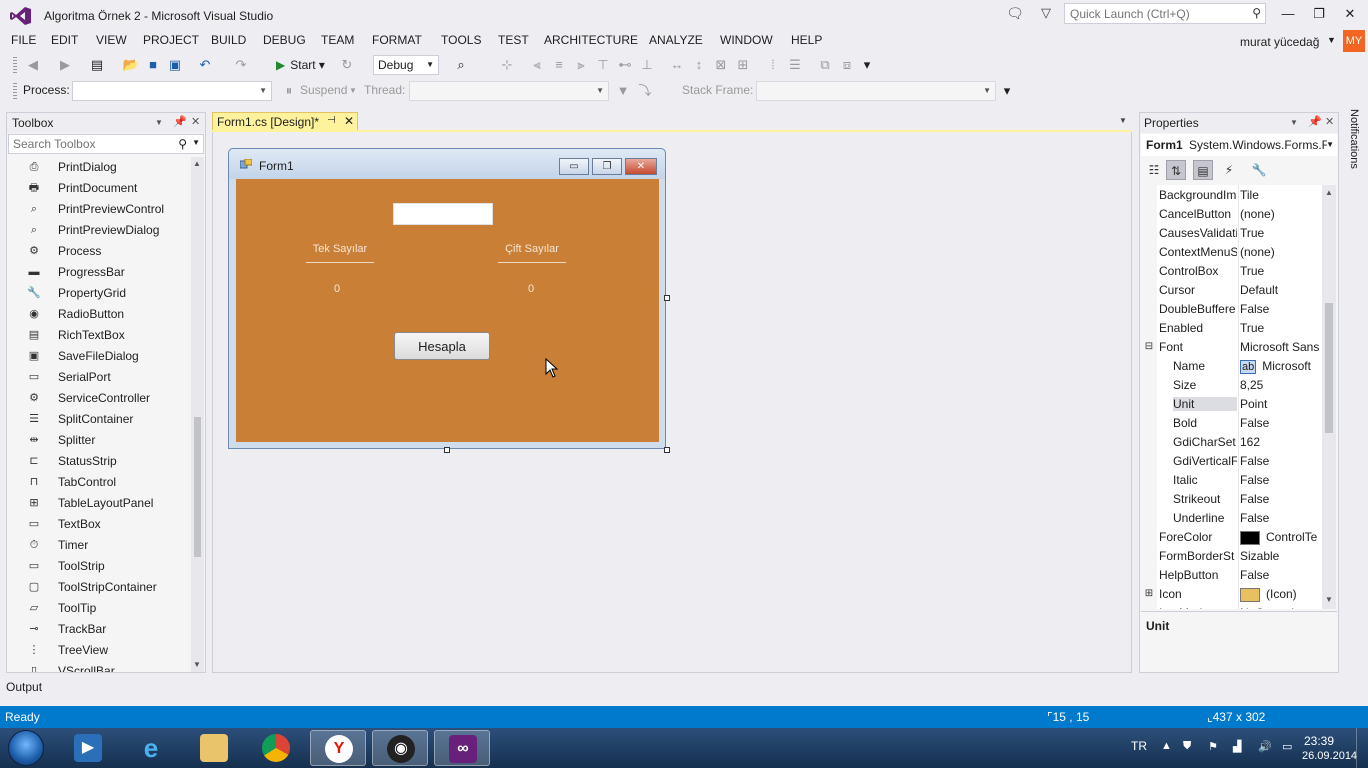 The image size is (1368, 768). What do you see at coordinates (1149, 346) in the screenshot?
I see `expand-toggle-icon: ⊟` at bounding box center [1149, 346].